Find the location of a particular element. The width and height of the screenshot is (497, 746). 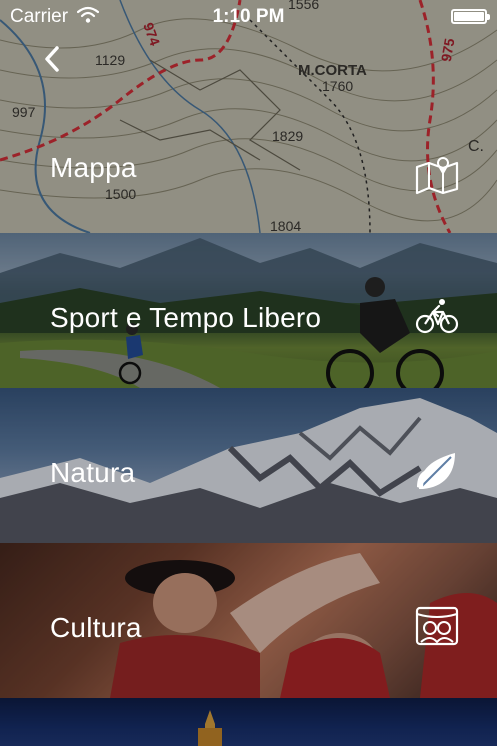

menu-item-partial is located at coordinates (248, 722).